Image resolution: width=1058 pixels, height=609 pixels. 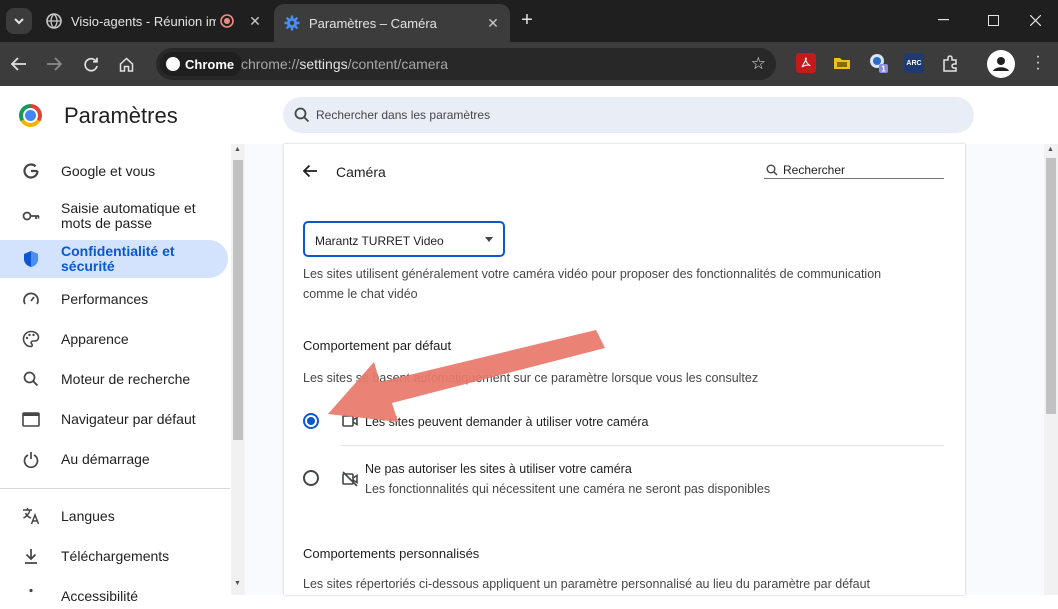 What do you see at coordinates (126, 378) in the screenshot?
I see `sidebar-item-label: Moteur de recherche` at bounding box center [126, 378].